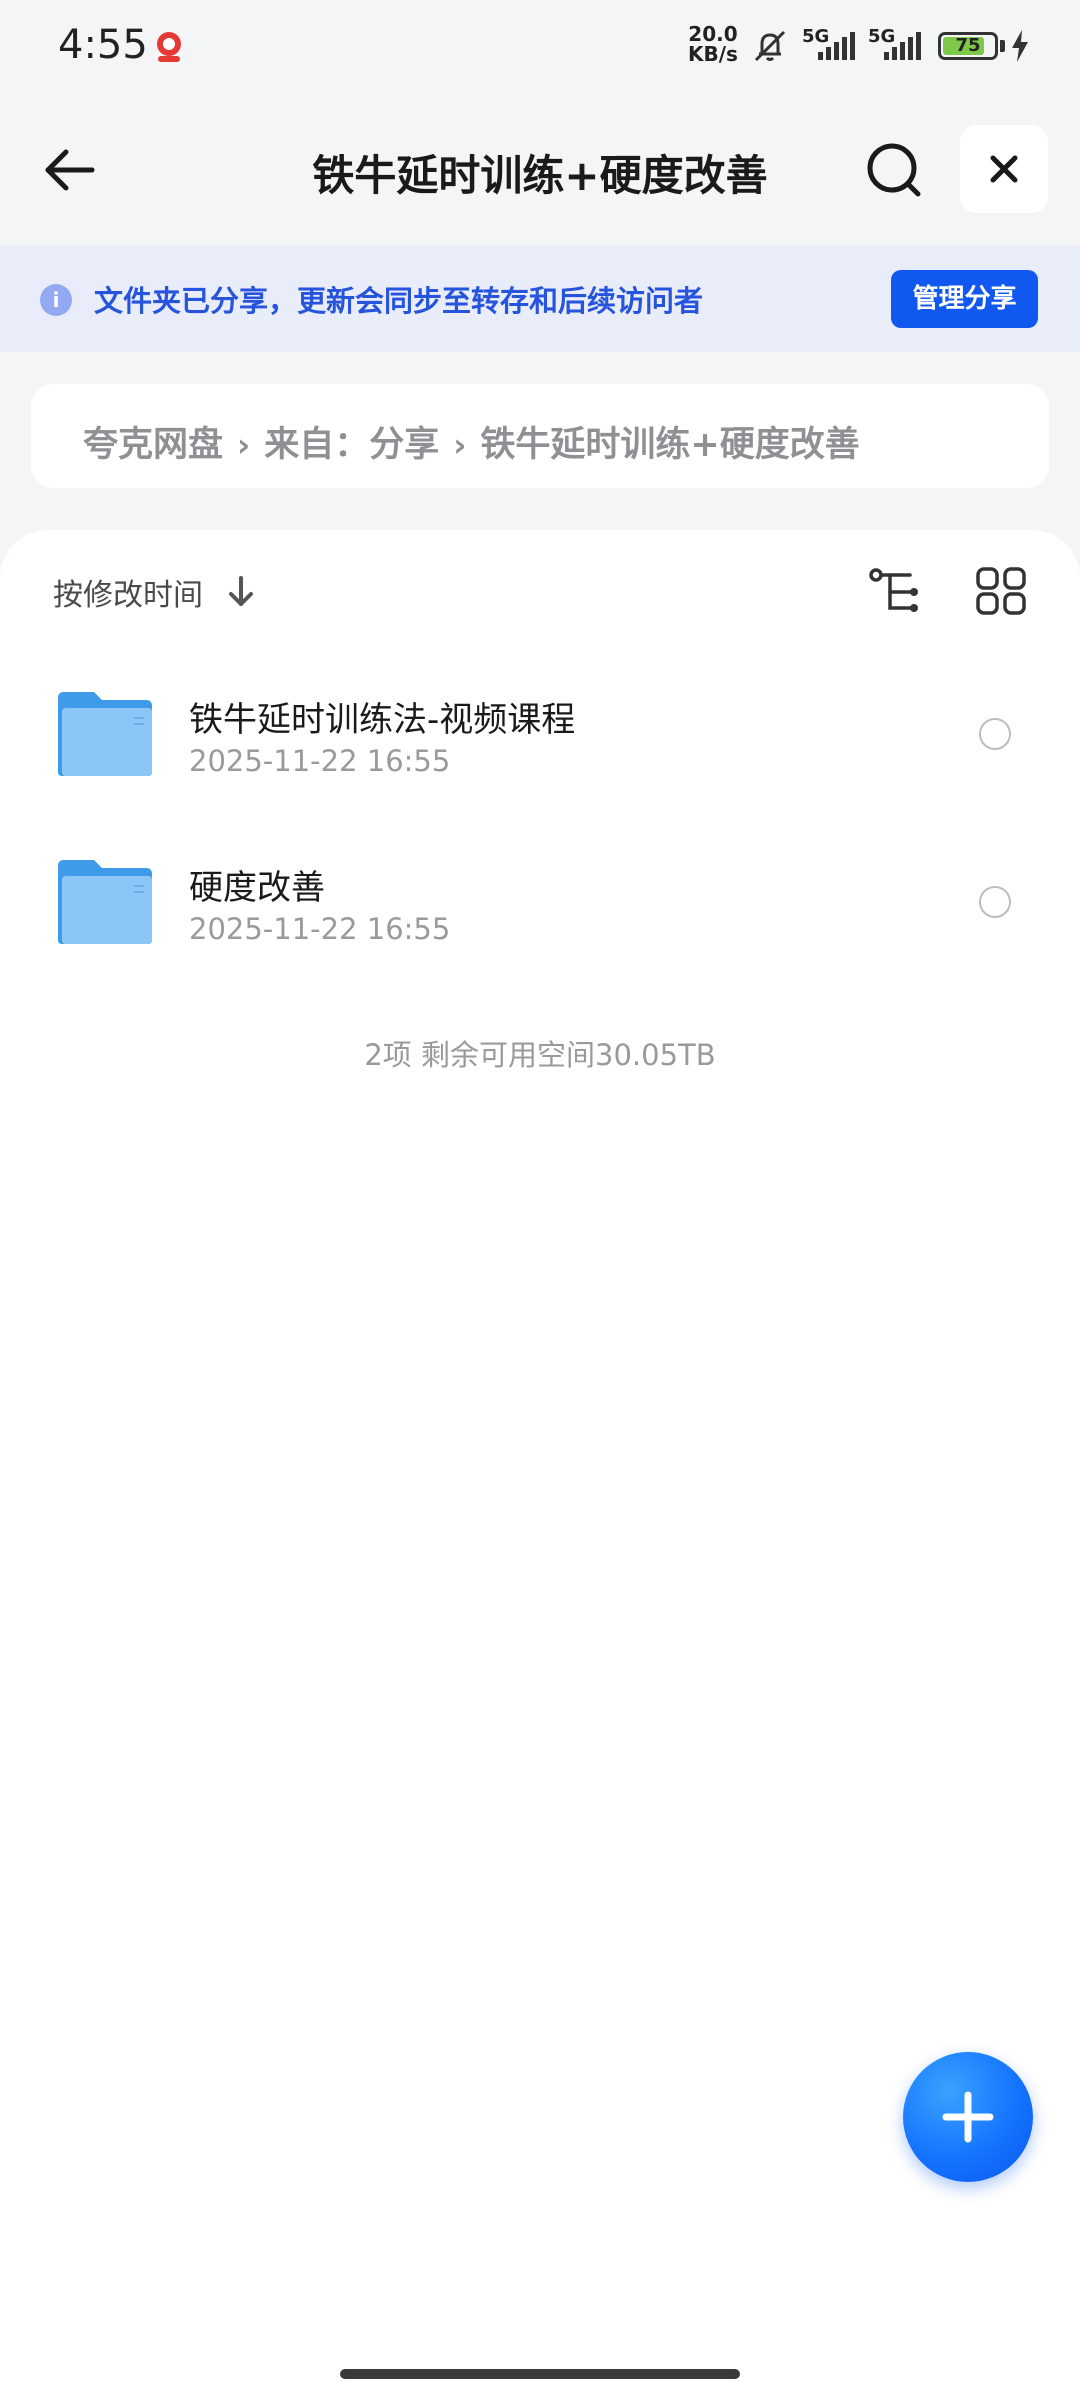 The height and width of the screenshot is (2400, 1080). Describe the element at coordinates (540, 1055) in the screenshot. I see `storage-summary: 2项 剩余可用空间30.05TB` at that location.